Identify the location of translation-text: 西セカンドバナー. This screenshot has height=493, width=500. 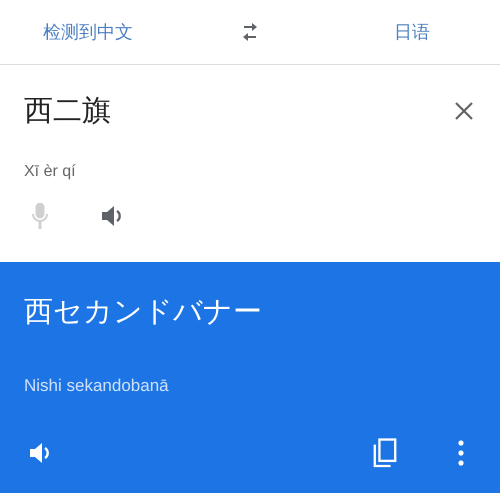
(143, 311).